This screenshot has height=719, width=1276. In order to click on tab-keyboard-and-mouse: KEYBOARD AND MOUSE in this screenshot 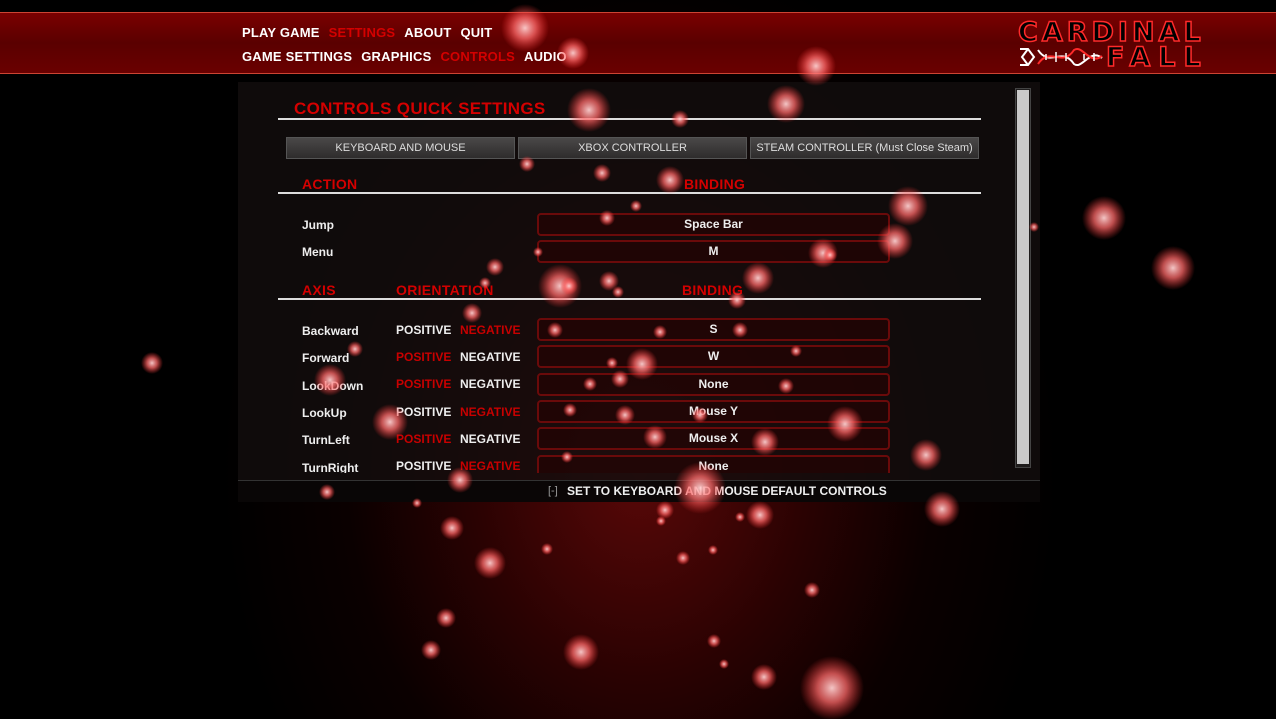, I will do `click(400, 148)`.